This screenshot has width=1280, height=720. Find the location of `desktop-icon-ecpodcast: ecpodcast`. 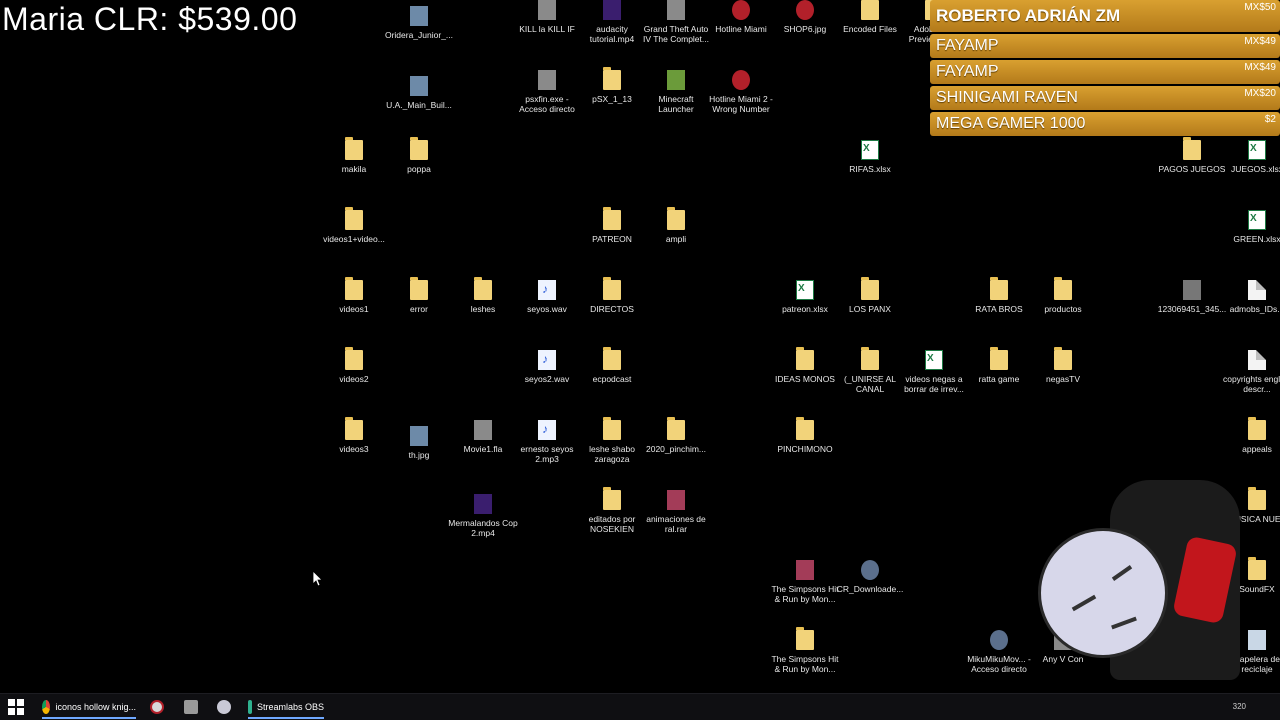

desktop-icon-ecpodcast: ecpodcast is located at coordinates (612, 365).